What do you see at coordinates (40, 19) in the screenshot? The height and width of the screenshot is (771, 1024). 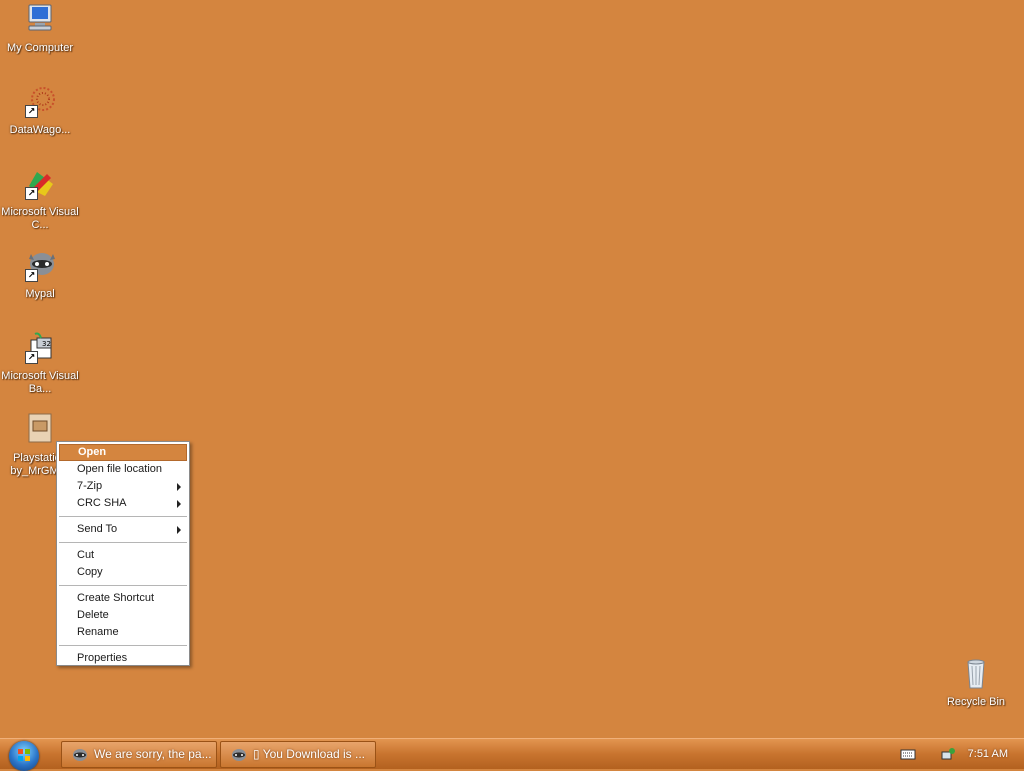 I see `my-computer-icon` at bounding box center [40, 19].